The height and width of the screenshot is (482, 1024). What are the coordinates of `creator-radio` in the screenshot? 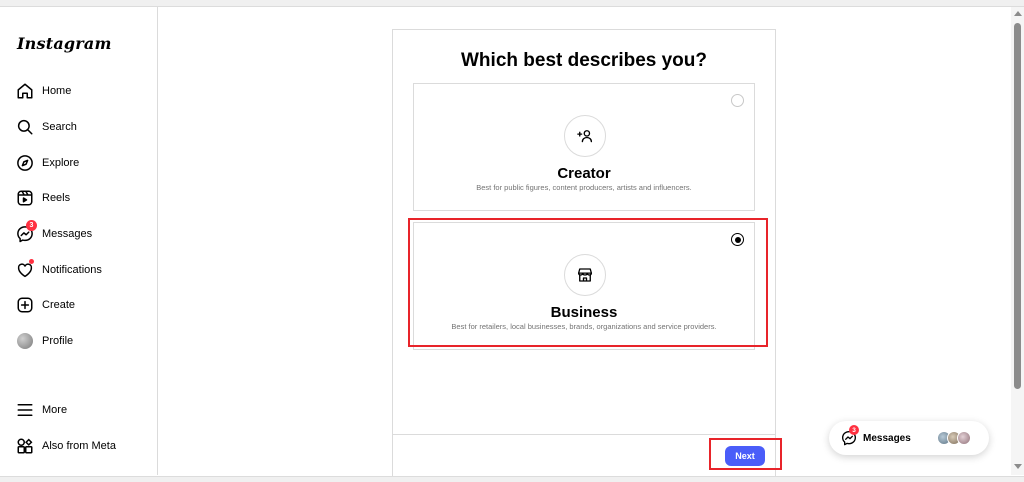 It's located at (737, 100).